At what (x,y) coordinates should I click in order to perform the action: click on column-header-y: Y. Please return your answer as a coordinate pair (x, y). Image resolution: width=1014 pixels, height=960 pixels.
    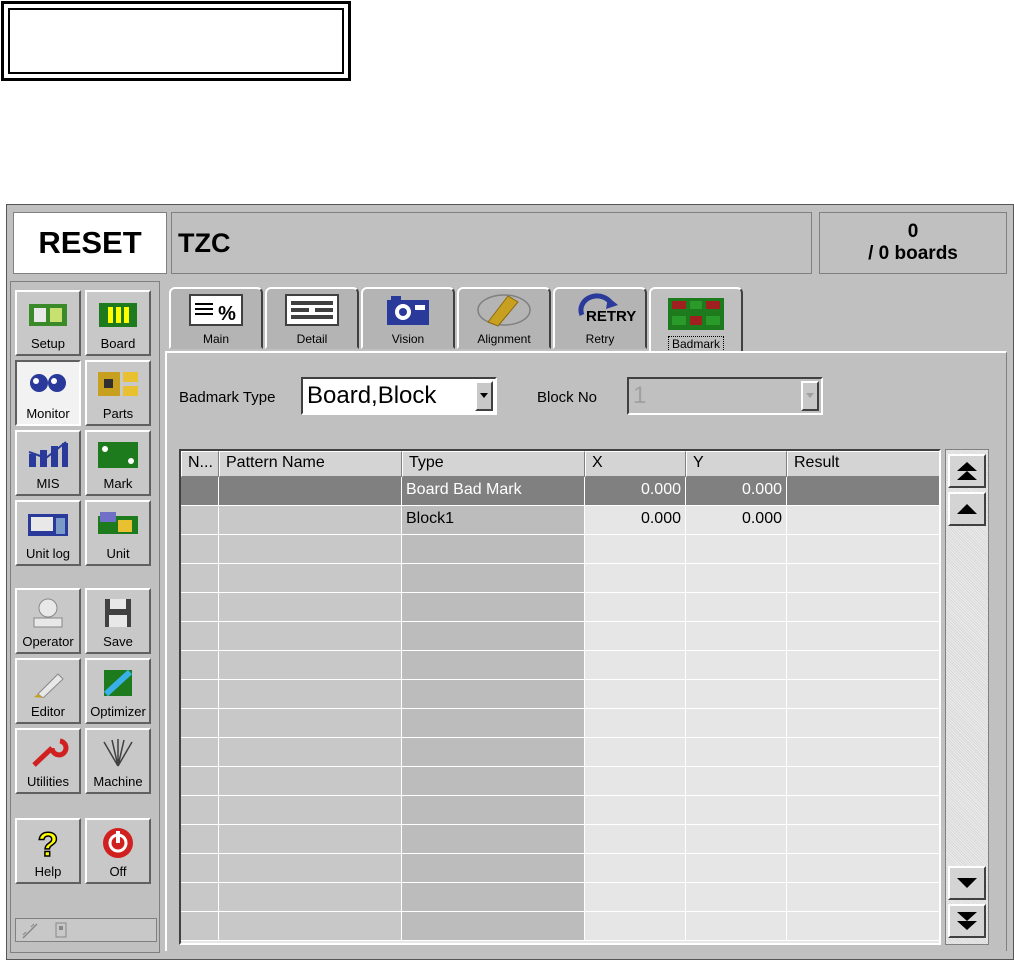
    Looking at the image, I should click on (736, 464).